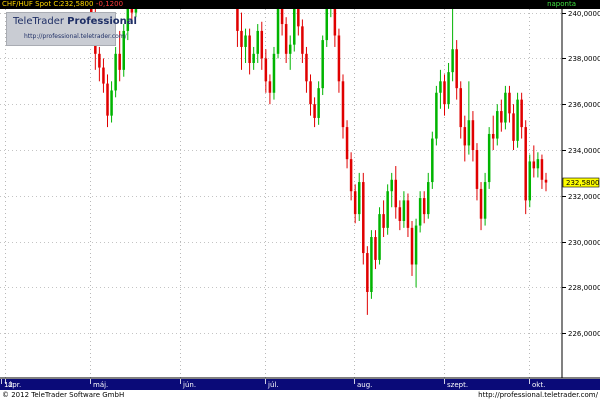 The image size is (600, 404). I want to click on price-tick-label: 236,0000, so click(584, 105).